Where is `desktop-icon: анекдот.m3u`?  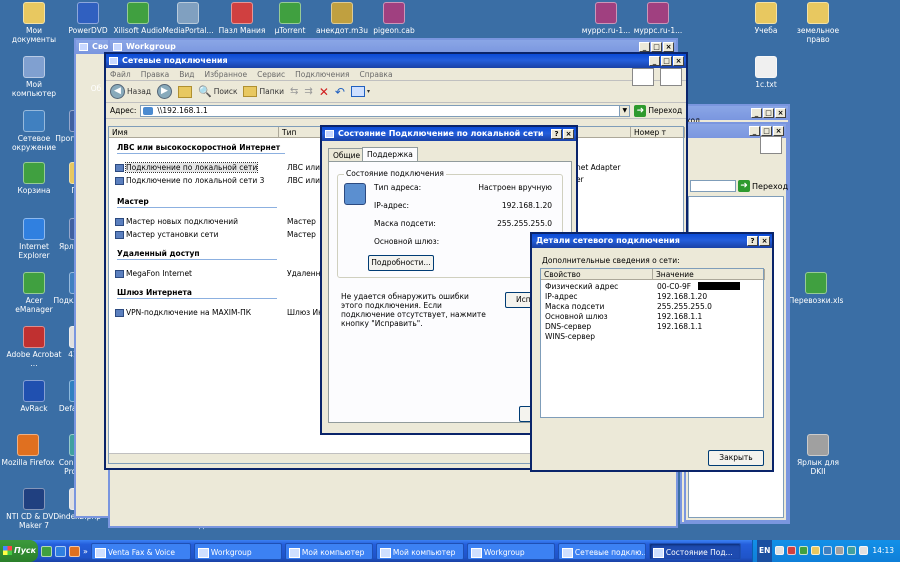 desktop-icon: анекдот.m3u is located at coordinates (342, 18).